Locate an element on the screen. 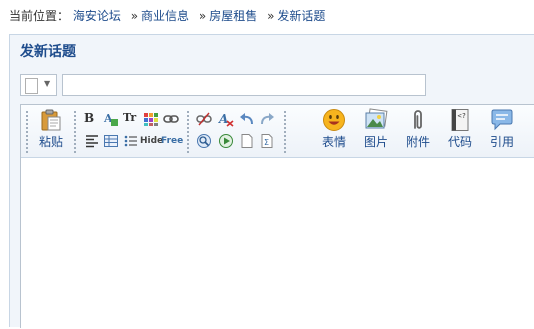  code-label: 代码 is located at coordinates (459, 142).